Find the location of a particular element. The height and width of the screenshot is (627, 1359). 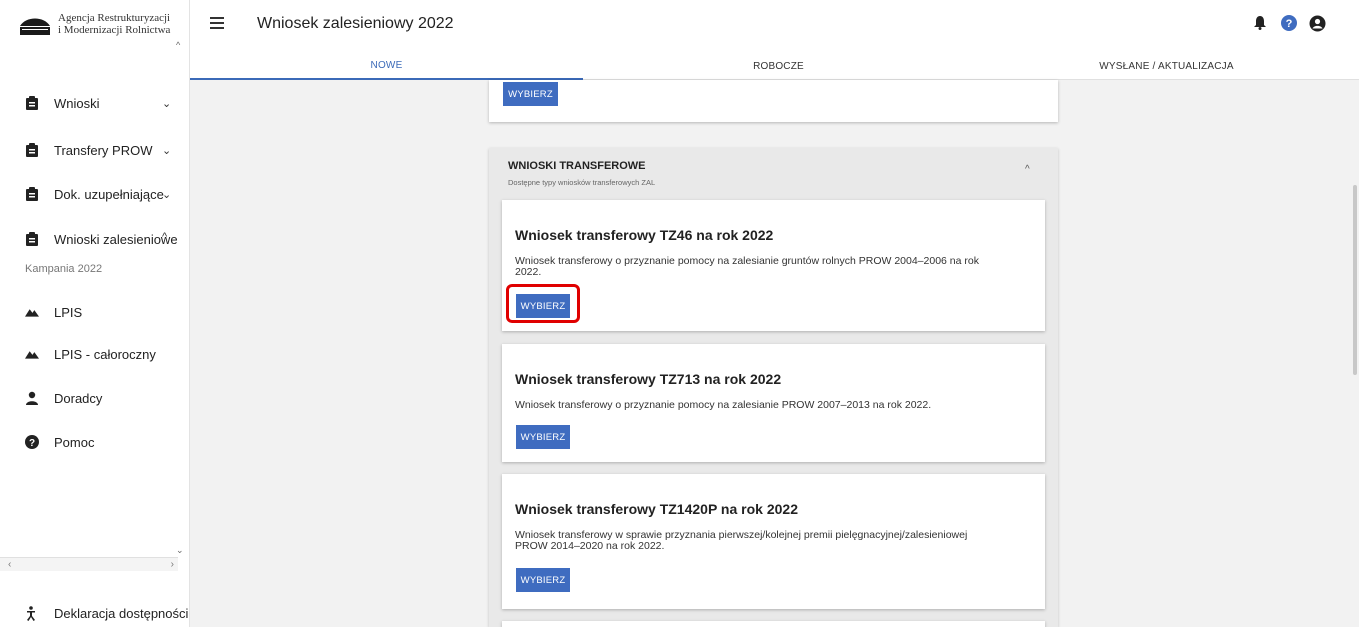

card-title: Wniosek transferowy TZ46 na rok 2022 is located at coordinates (644, 235).